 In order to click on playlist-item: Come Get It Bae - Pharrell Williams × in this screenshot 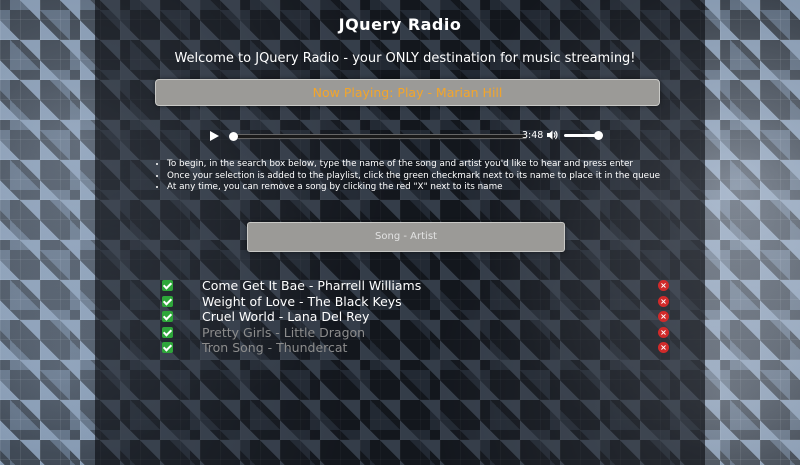, I will do `click(417, 286)`.